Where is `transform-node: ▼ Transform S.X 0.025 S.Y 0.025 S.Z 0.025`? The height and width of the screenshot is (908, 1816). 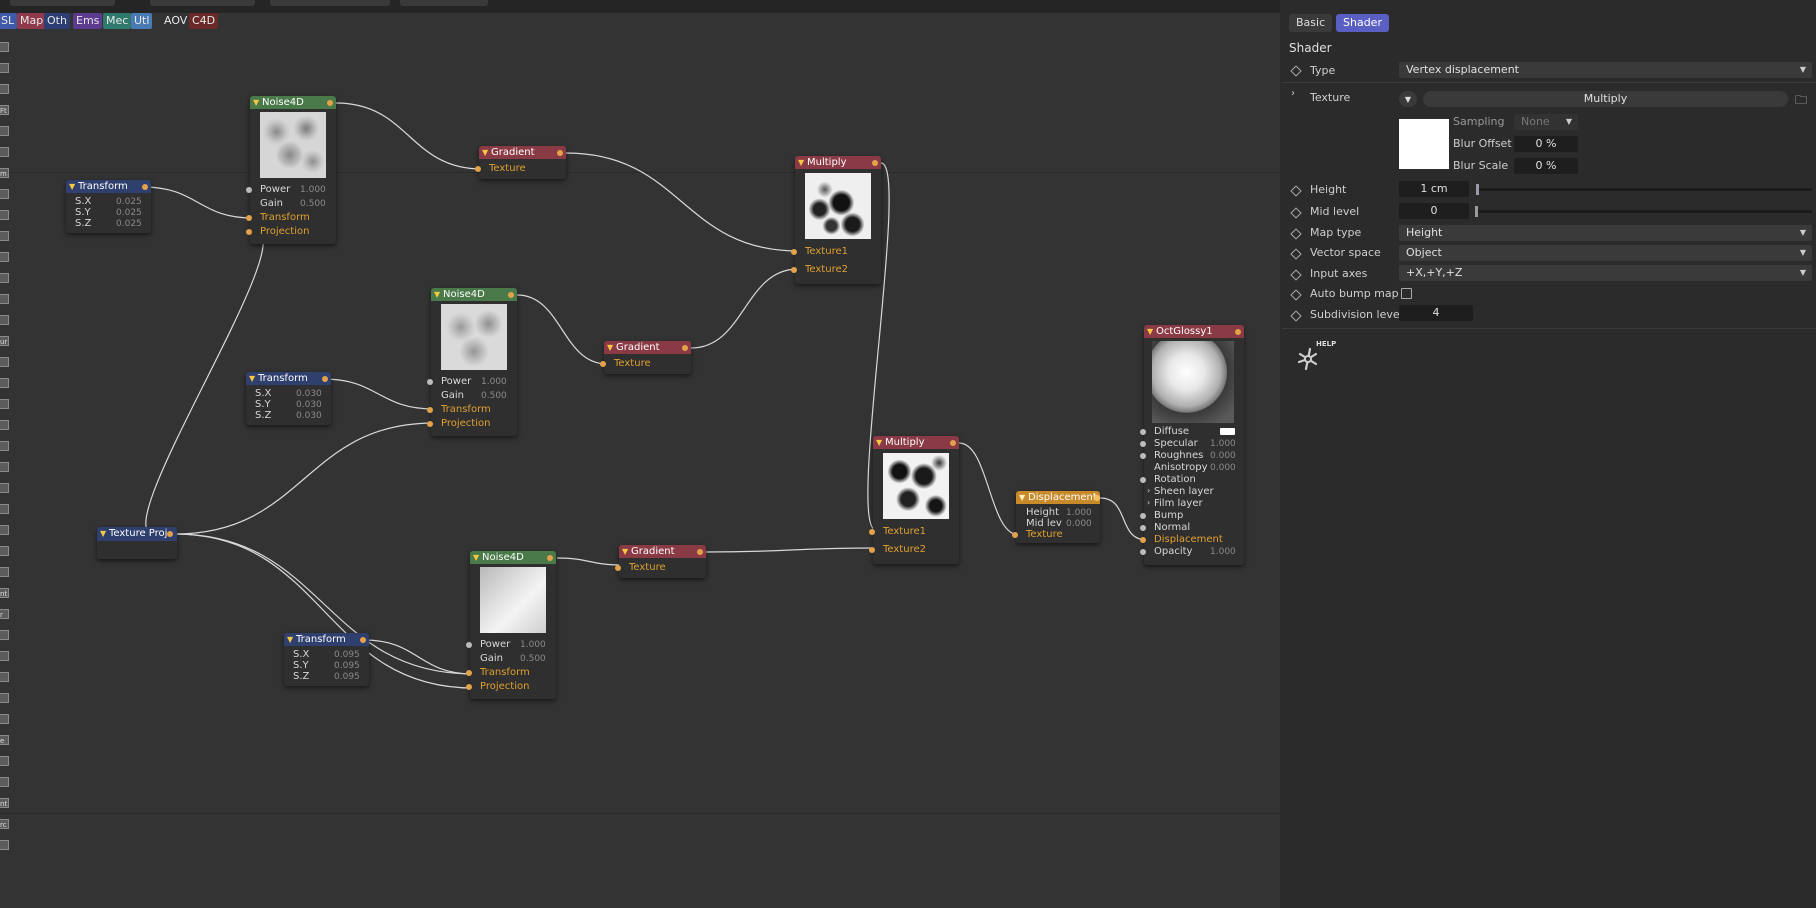 transform-node: ▼ Transform S.X 0.025 S.Y 0.025 S.Z 0.025 is located at coordinates (108, 206).